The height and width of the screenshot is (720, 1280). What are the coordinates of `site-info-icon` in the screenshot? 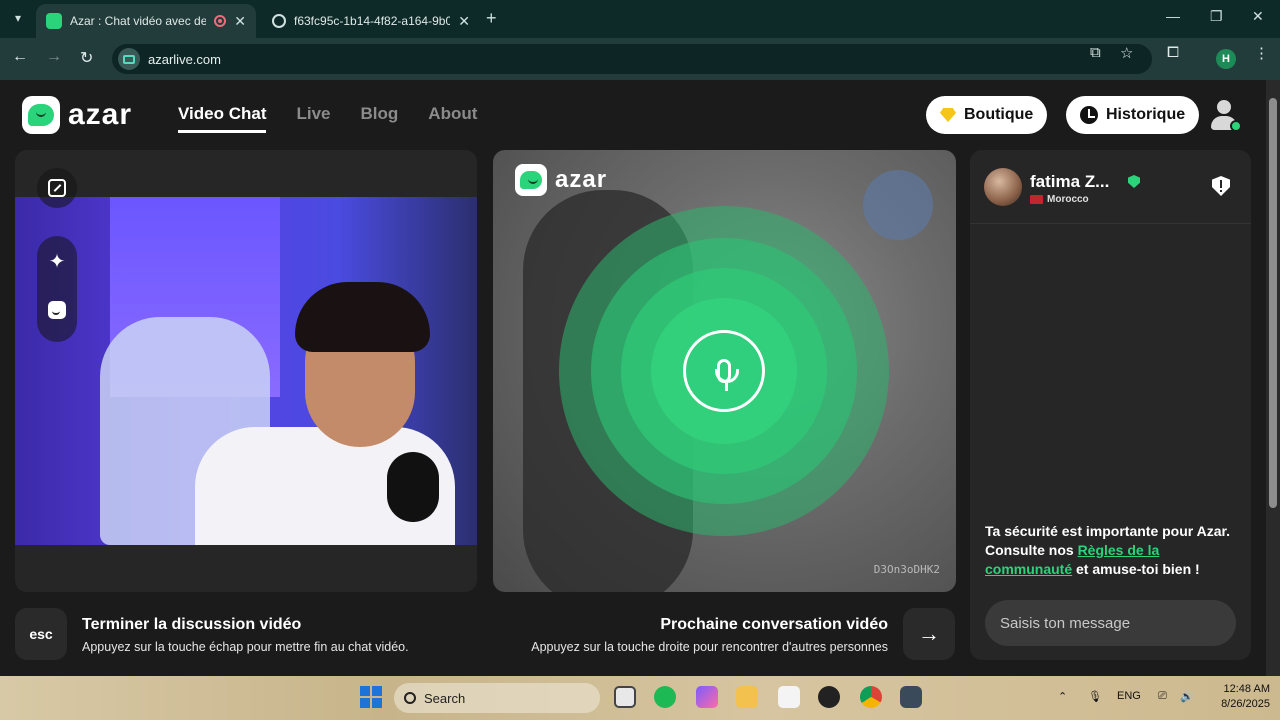 It's located at (129, 59).